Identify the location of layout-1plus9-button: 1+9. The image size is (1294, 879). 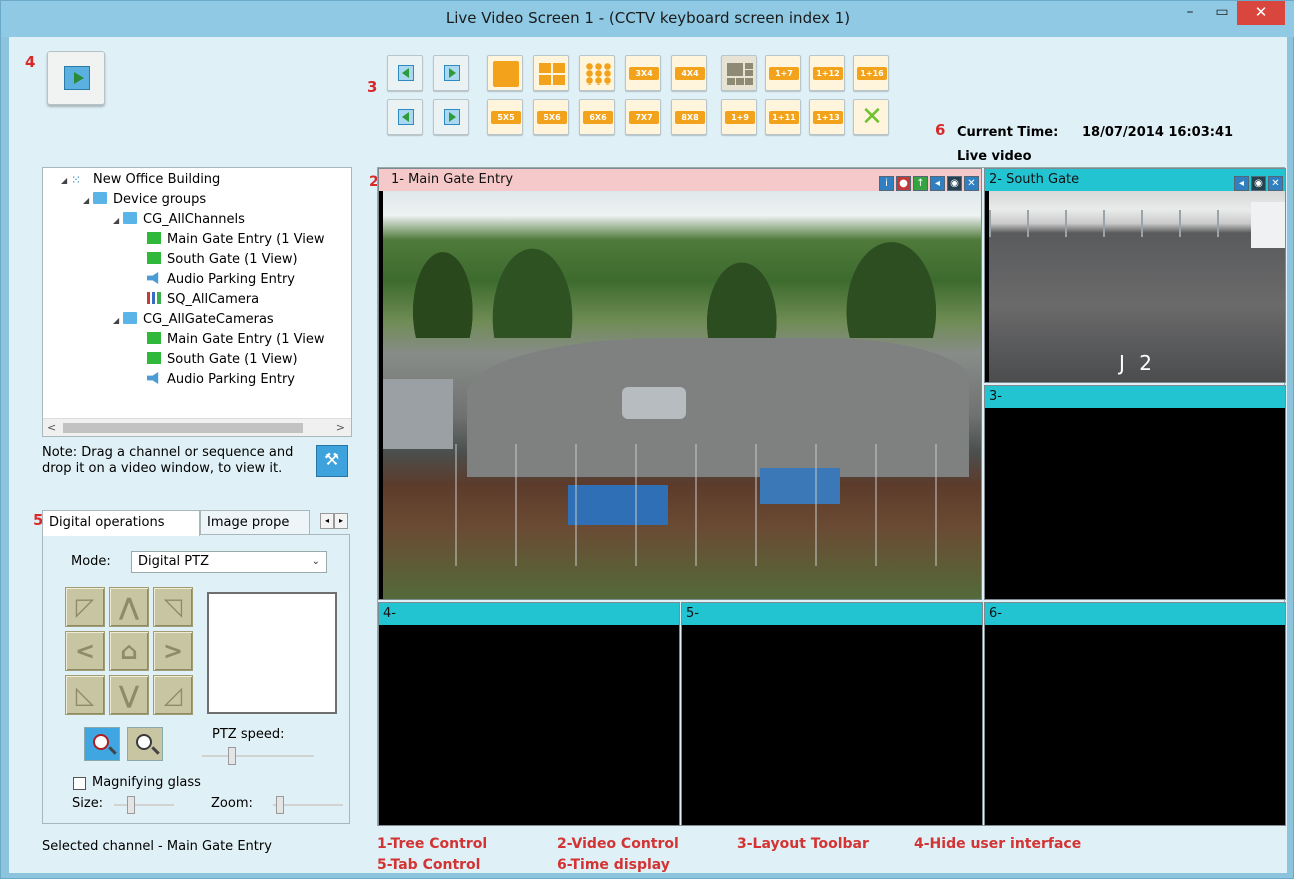
(739, 117).